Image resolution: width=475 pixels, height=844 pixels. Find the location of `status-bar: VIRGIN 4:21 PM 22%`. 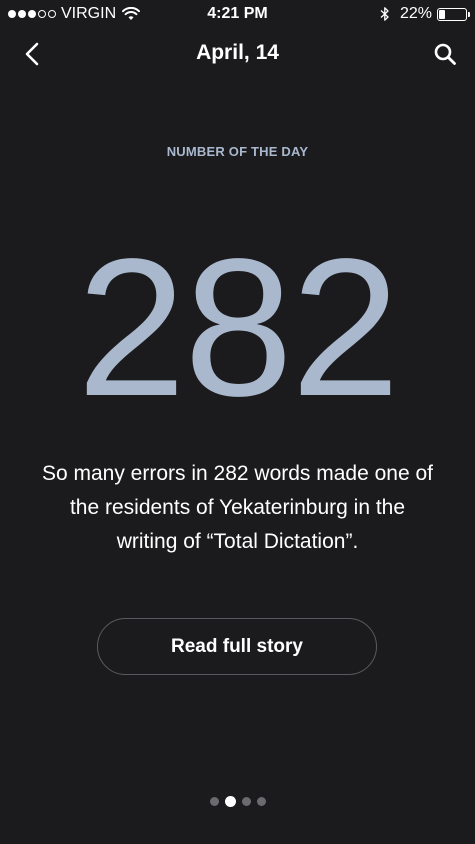

status-bar: VIRGIN 4:21 PM 22% is located at coordinates (237, 14).